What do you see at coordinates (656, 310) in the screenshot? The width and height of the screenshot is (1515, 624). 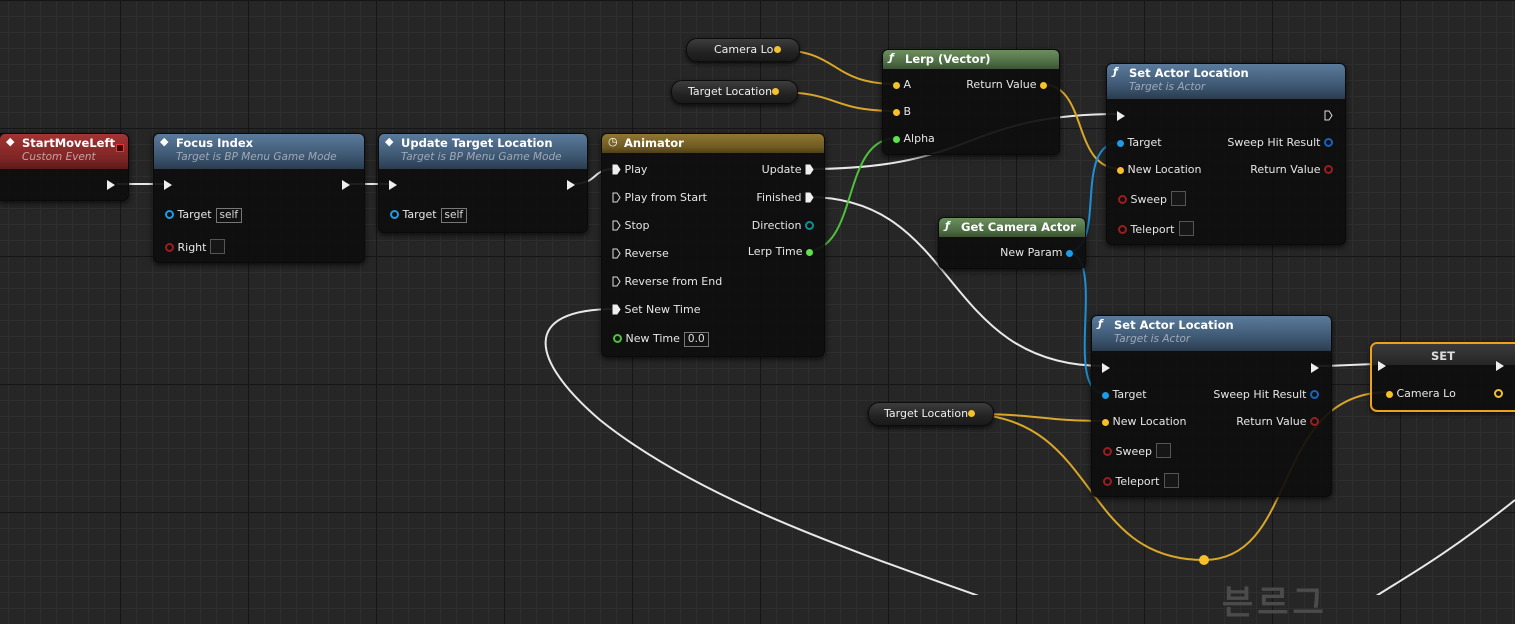 I see `set-new-time-pin: Set New Time` at bounding box center [656, 310].